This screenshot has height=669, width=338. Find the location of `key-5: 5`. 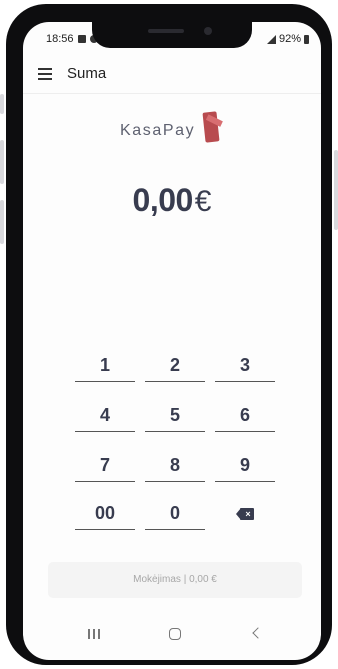

key-5: 5 is located at coordinates (175, 417).